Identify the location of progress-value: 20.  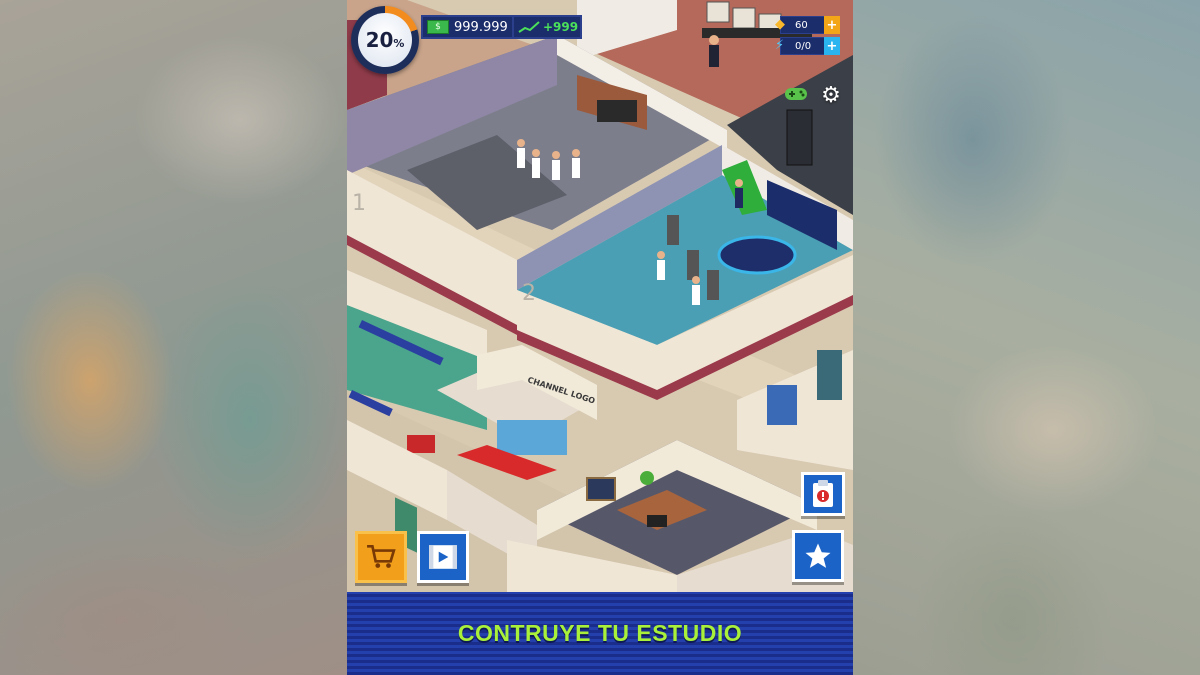
(379, 40).